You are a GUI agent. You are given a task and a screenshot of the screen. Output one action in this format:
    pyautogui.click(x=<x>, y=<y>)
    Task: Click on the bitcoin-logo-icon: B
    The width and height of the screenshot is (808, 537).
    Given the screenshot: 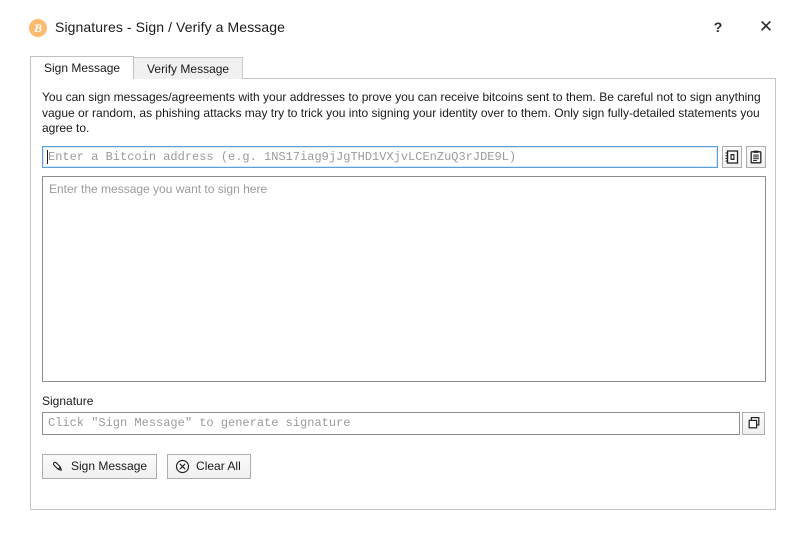 What is the action you would take?
    pyautogui.click(x=38, y=28)
    